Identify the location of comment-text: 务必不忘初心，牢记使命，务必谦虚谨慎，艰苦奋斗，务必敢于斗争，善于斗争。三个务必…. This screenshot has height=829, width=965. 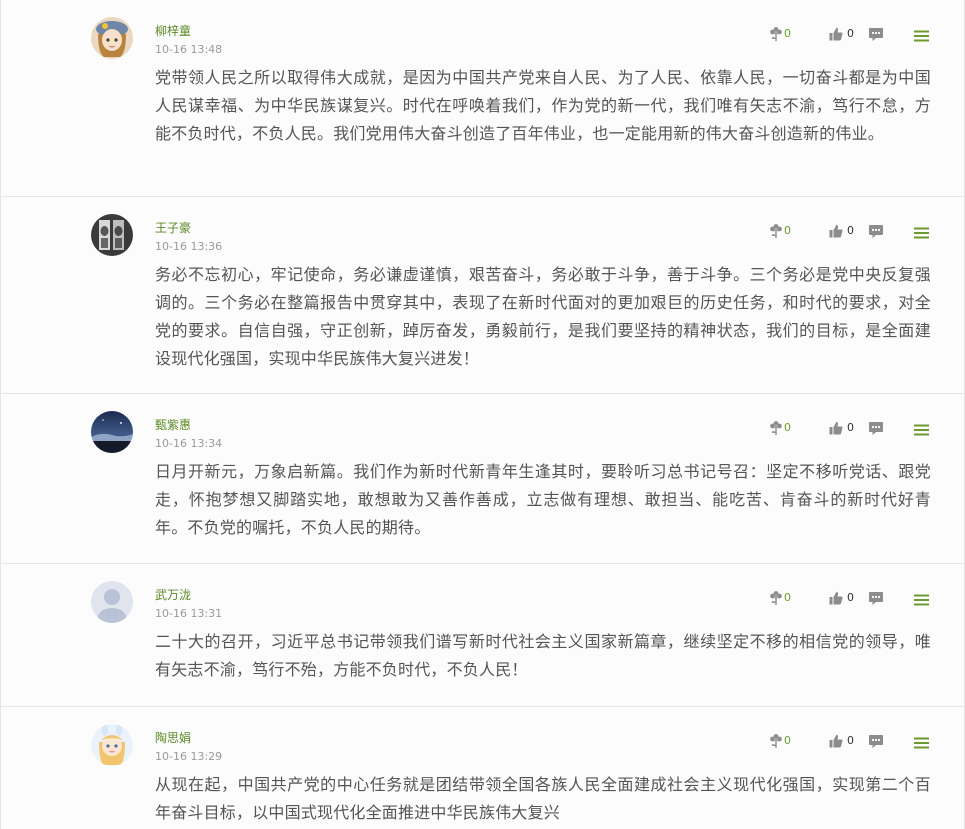
(543, 316).